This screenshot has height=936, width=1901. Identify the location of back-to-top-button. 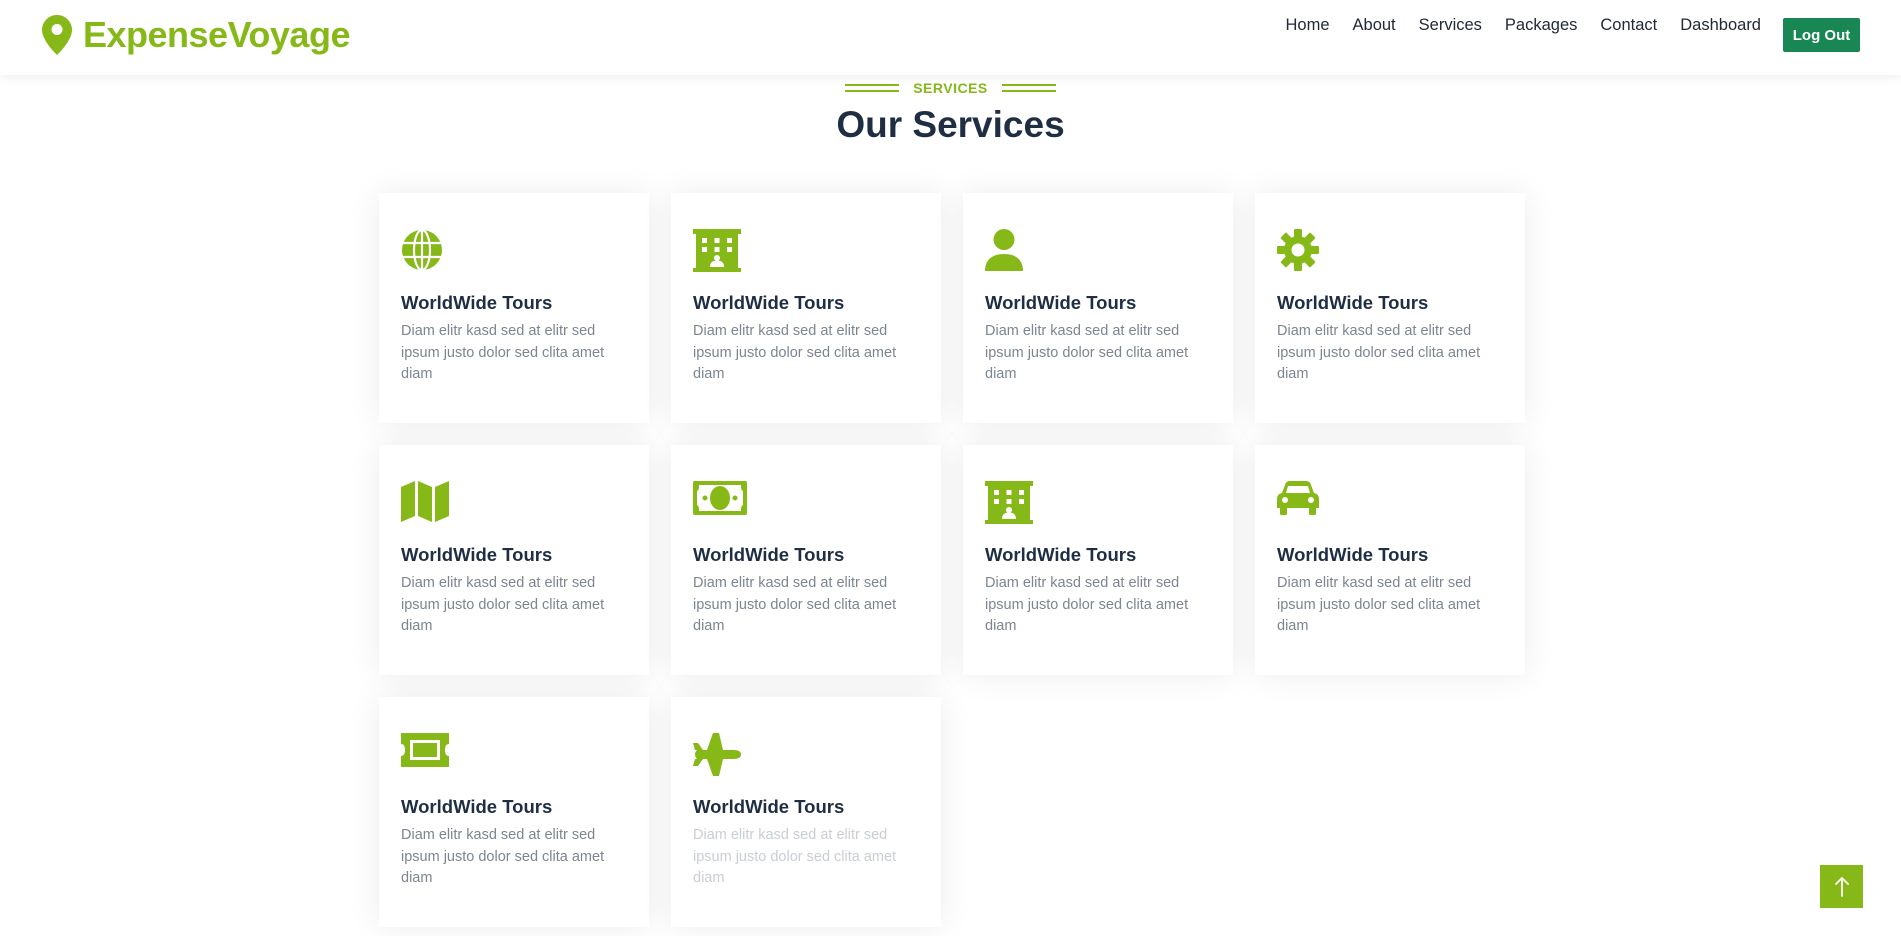
(1841, 886).